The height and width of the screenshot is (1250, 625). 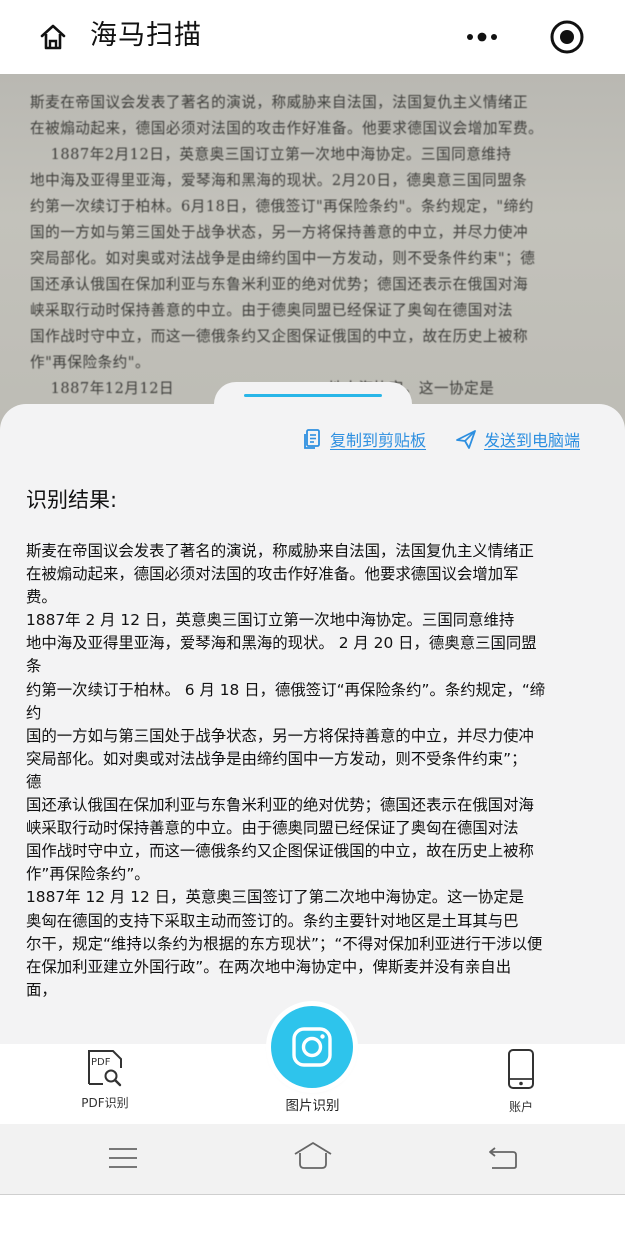 What do you see at coordinates (482, 37) in the screenshot?
I see `more-dots-icon` at bounding box center [482, 37].